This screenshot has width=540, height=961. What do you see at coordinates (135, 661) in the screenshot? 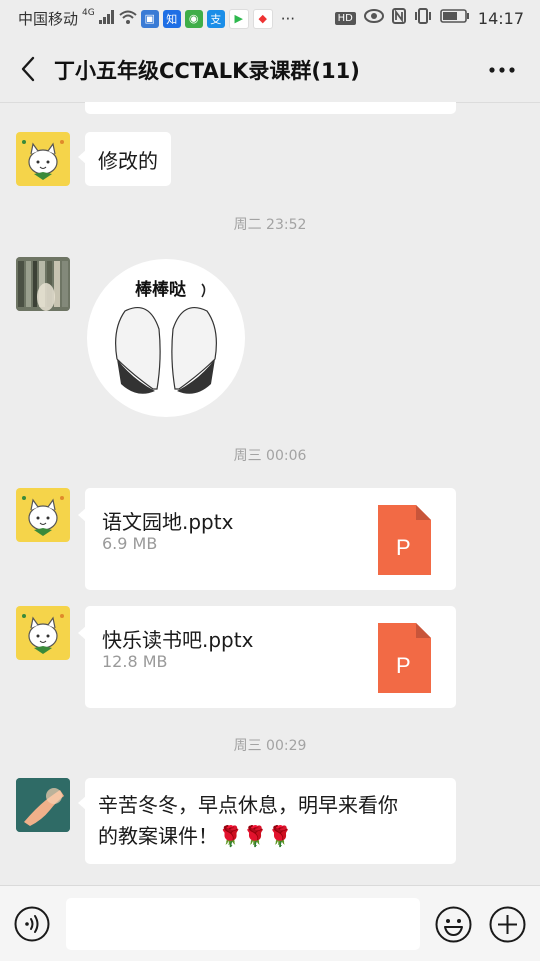
I see `file-size: 12.8 MB` at bounding box center [135, 661].